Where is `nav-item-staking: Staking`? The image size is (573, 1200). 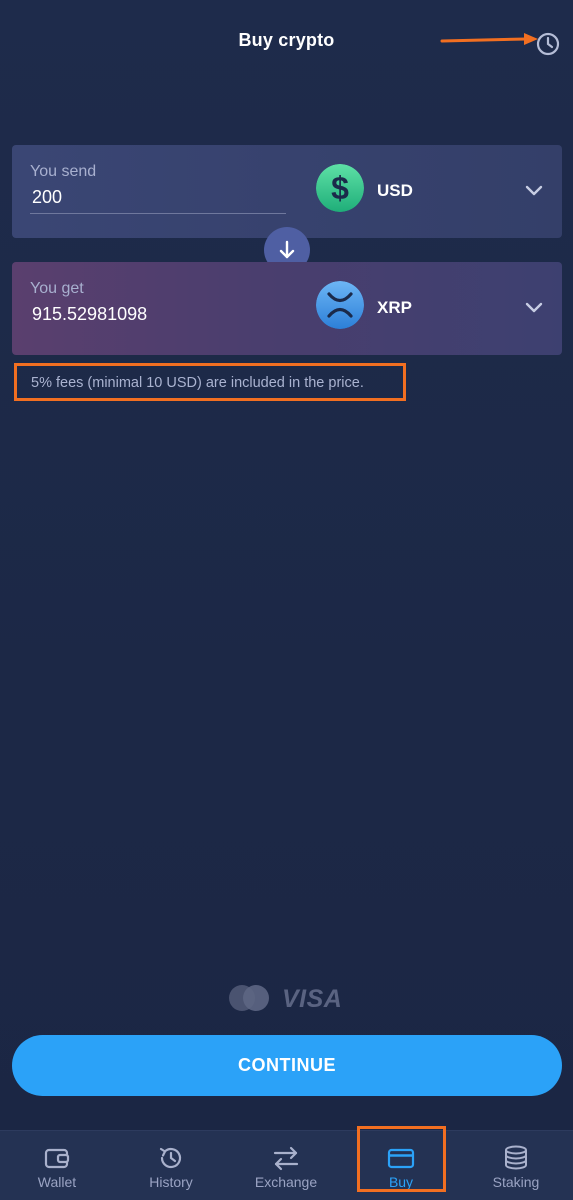 nav-item-staking: Staking is located at coordinates (516, 1165).